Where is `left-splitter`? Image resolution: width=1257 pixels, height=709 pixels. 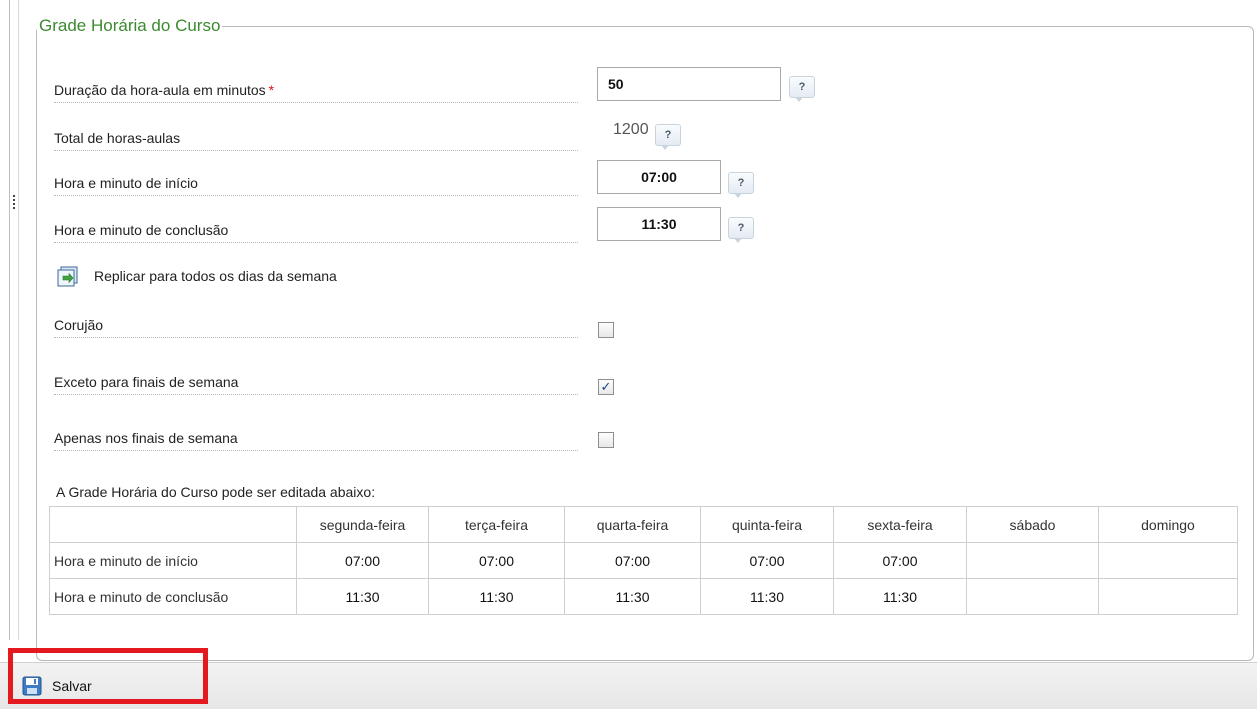 left-splitter is located at coordinates (11, 320).